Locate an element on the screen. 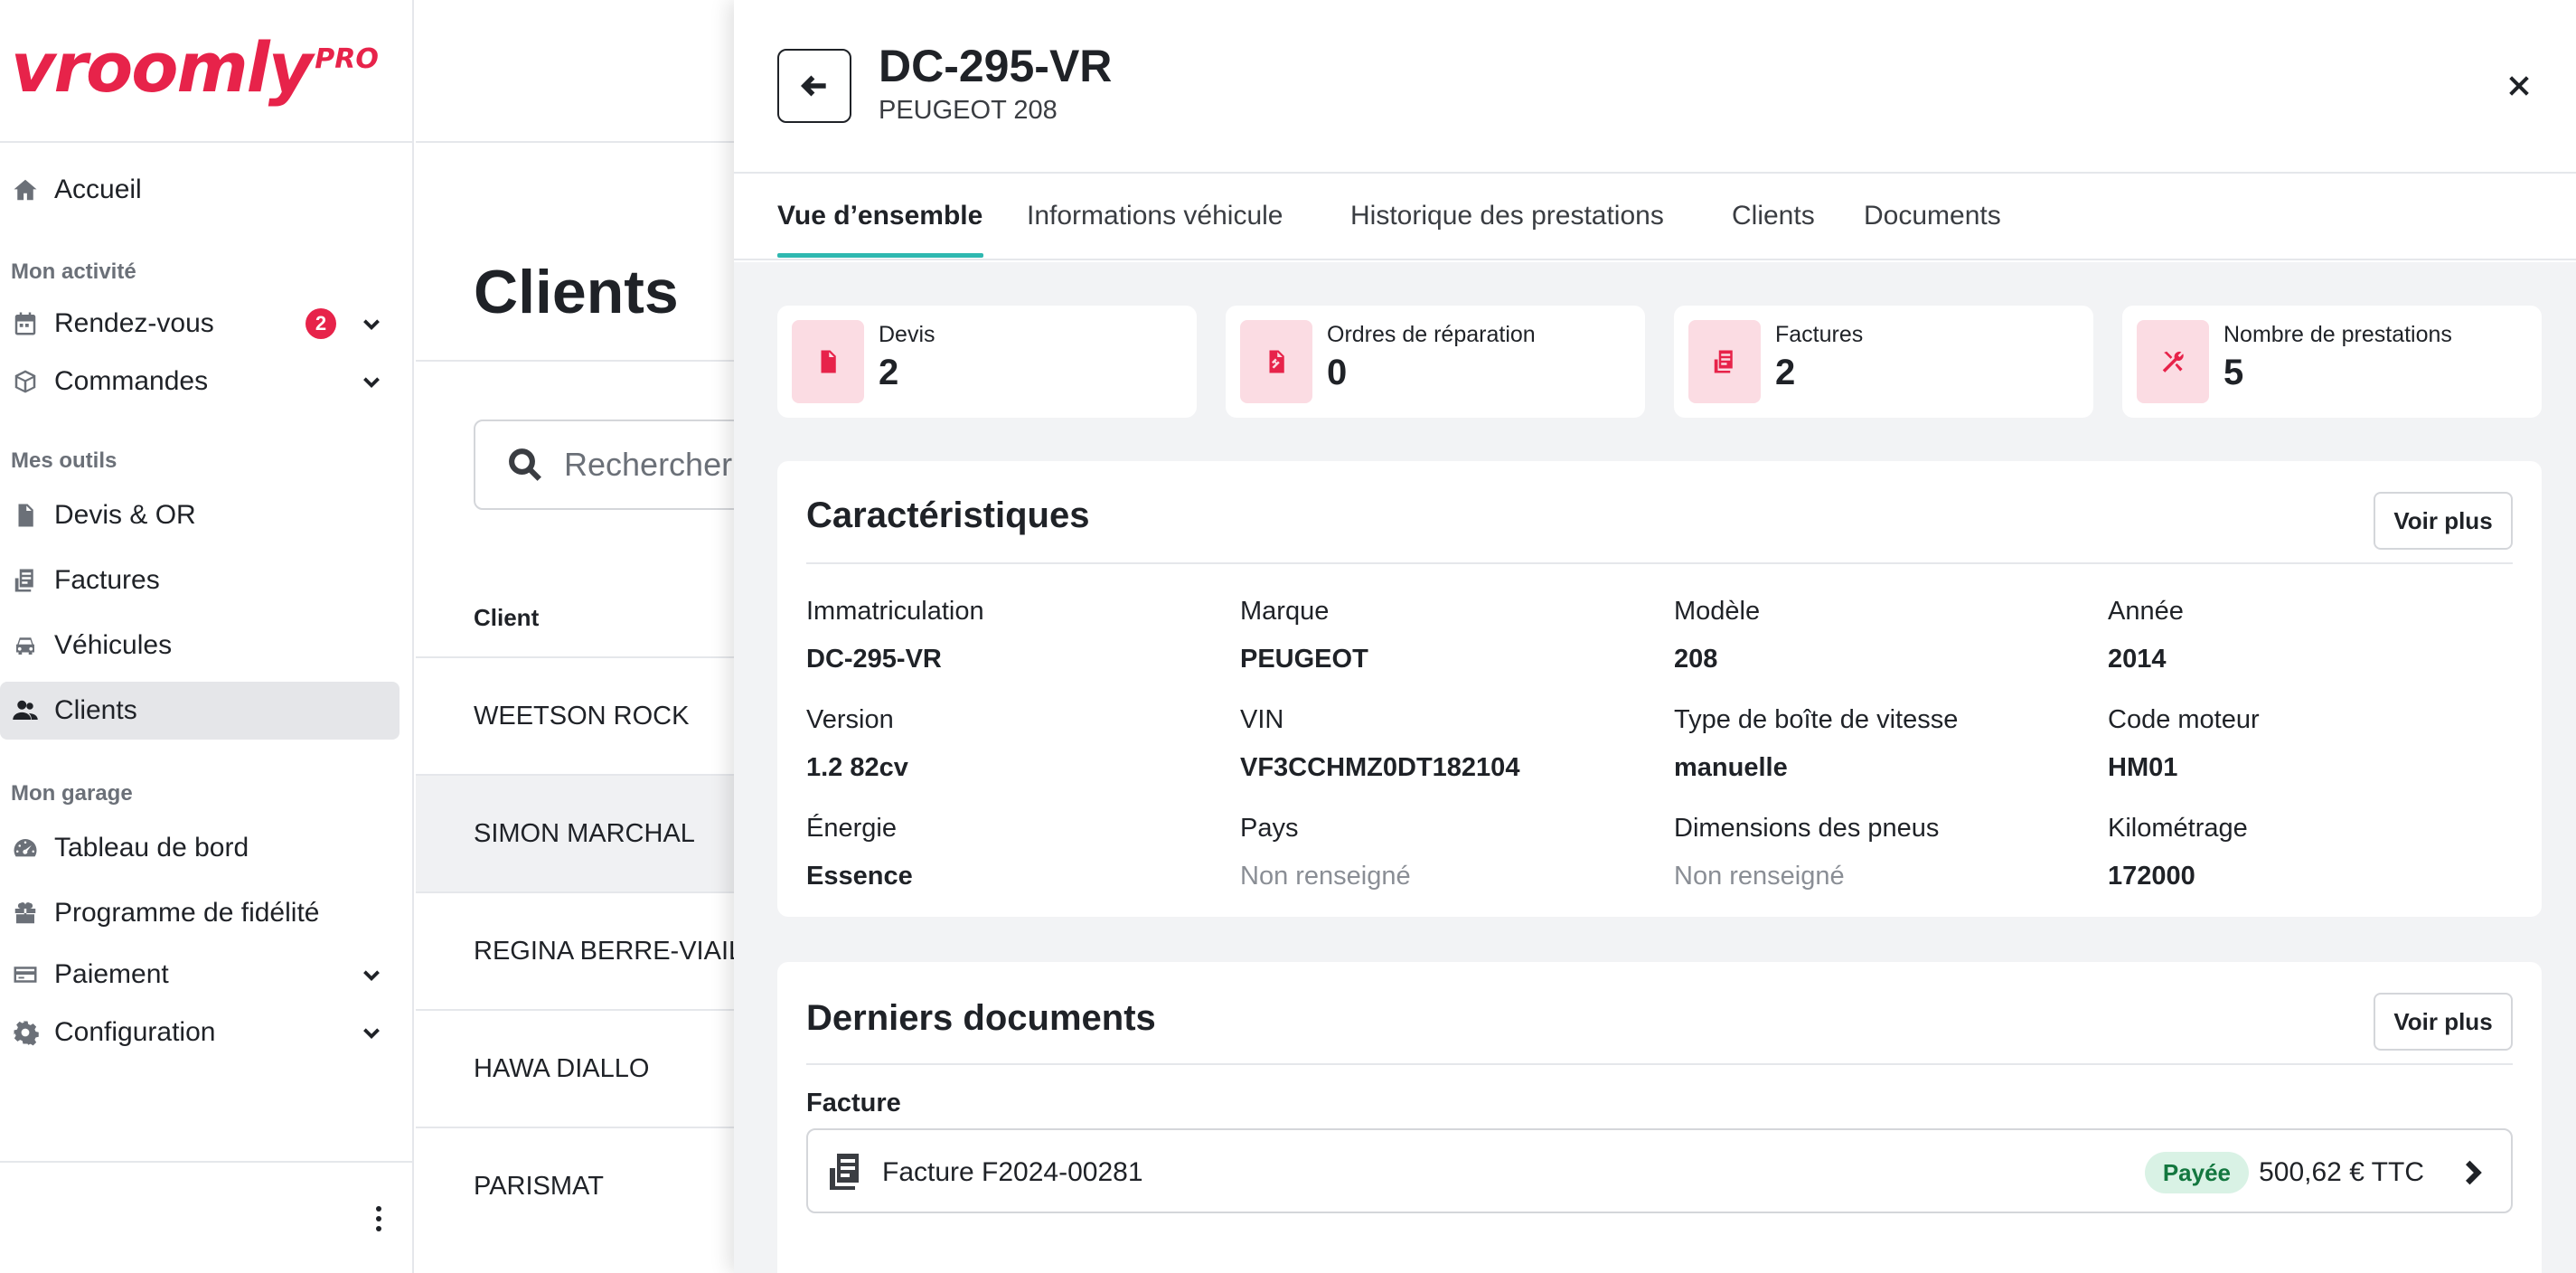 The width and height of the screenshot is (2576, 1273). sidebar-item-vehicules: Véhicules is located at coordinates (200, 645).